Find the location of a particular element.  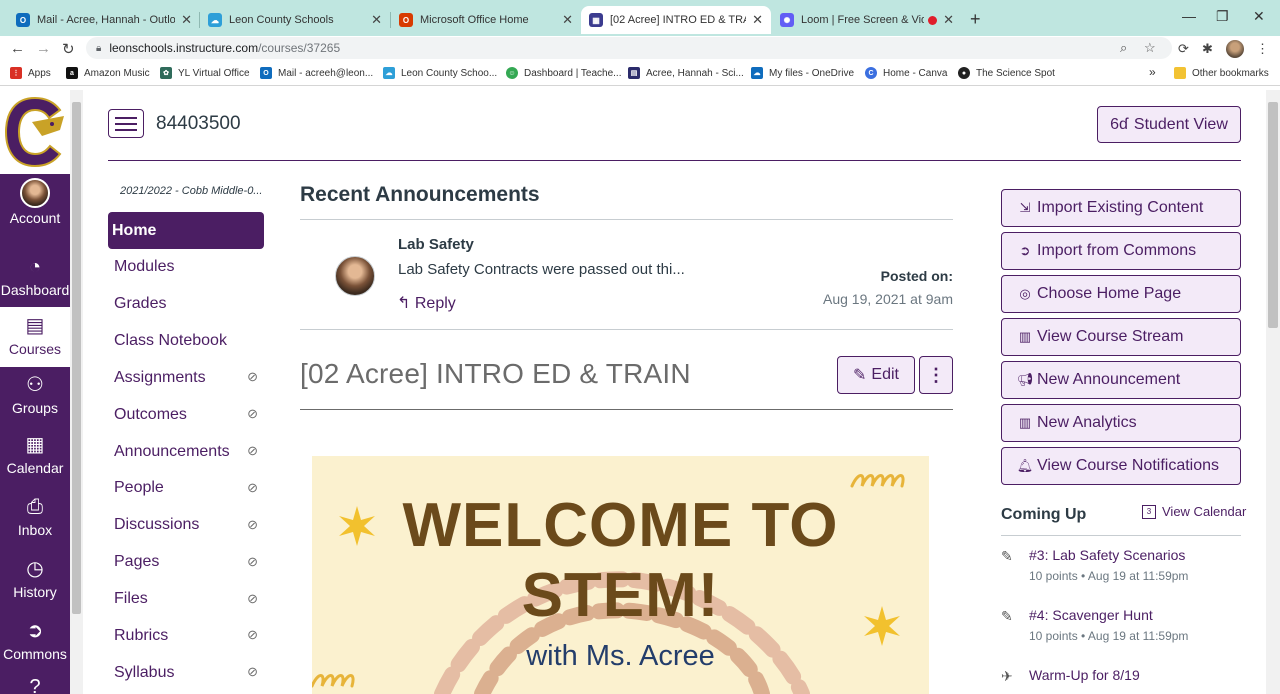

bookmark-star-icon: ☆ is located at coordinates (1150, 48).